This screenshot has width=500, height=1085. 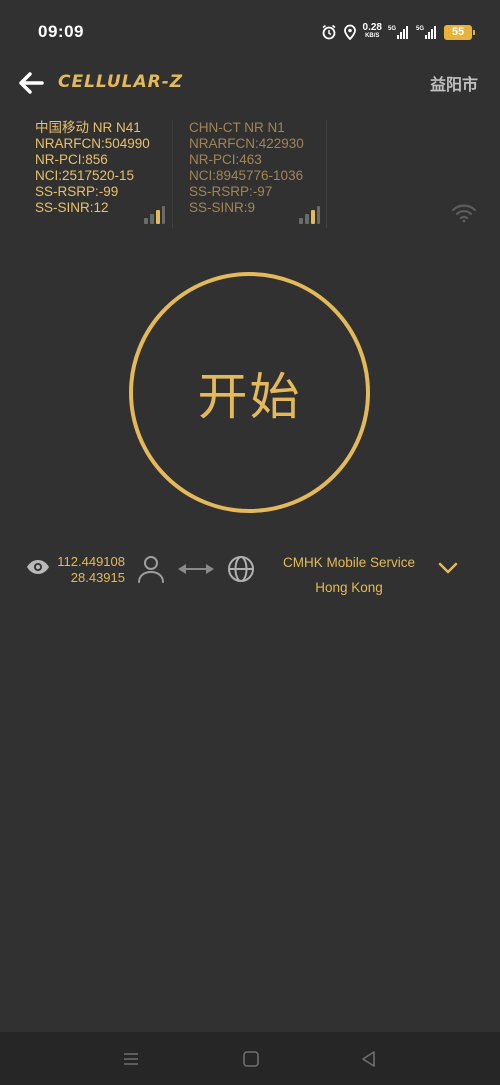 I want to click on coordinates: 112.449108 28.43915, so click(x=87, y=570).